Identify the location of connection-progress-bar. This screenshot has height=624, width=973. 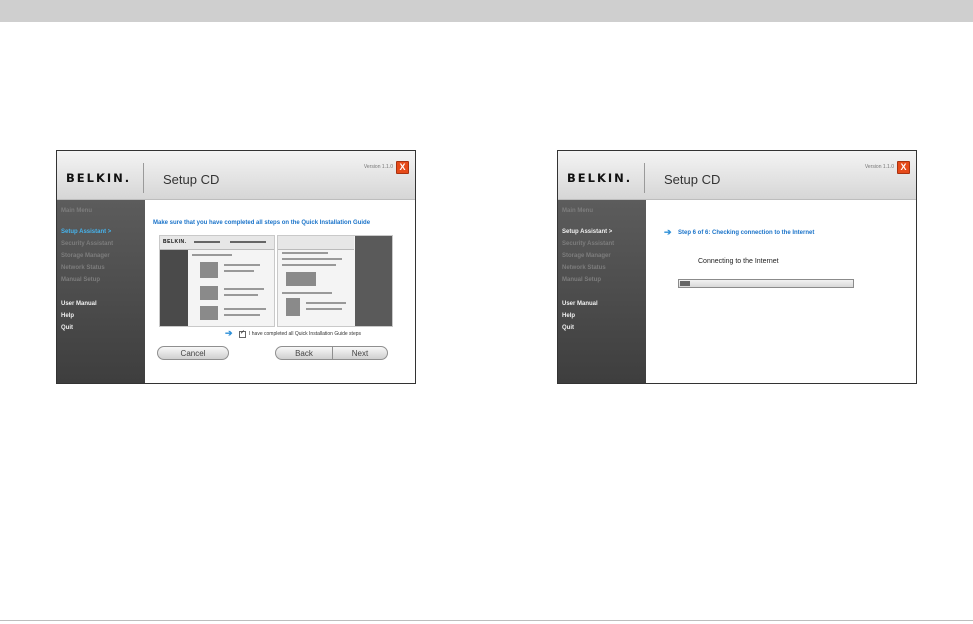
(766, 283).